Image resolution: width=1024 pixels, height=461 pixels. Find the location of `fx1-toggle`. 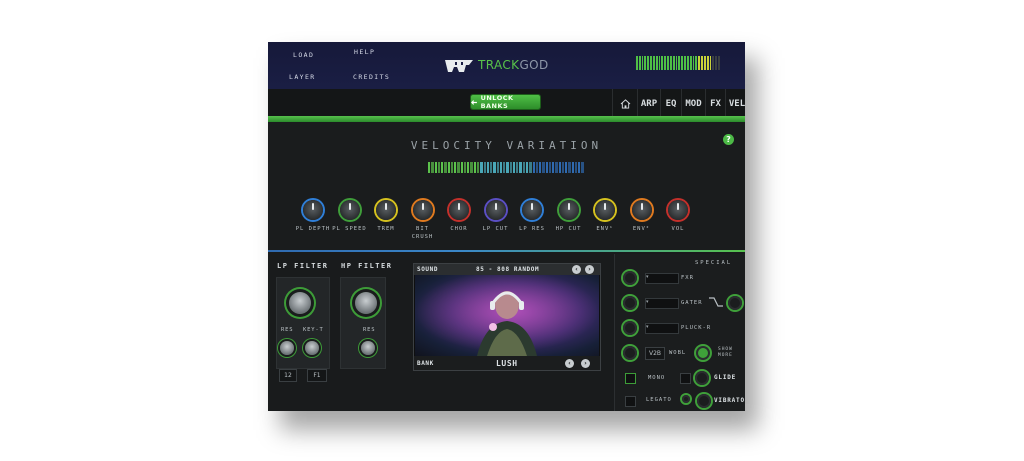

fx1-toggle is located at coordinates (630, 278).